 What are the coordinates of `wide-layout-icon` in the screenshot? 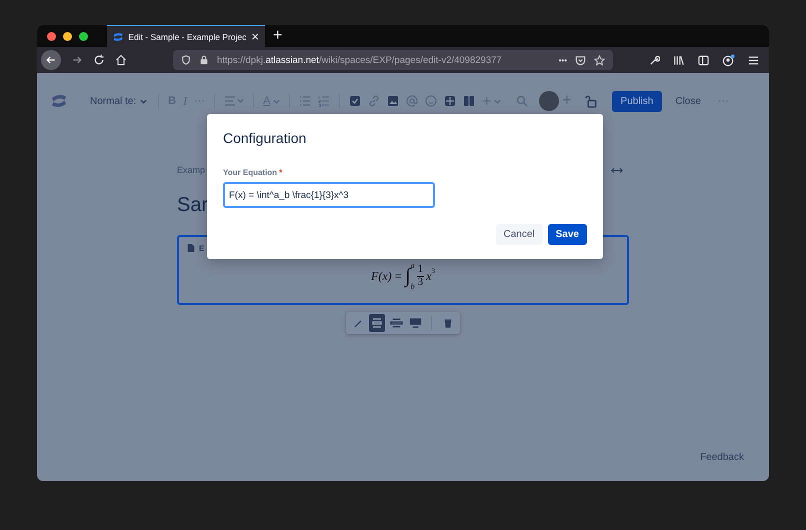 It's located at (396, 323).